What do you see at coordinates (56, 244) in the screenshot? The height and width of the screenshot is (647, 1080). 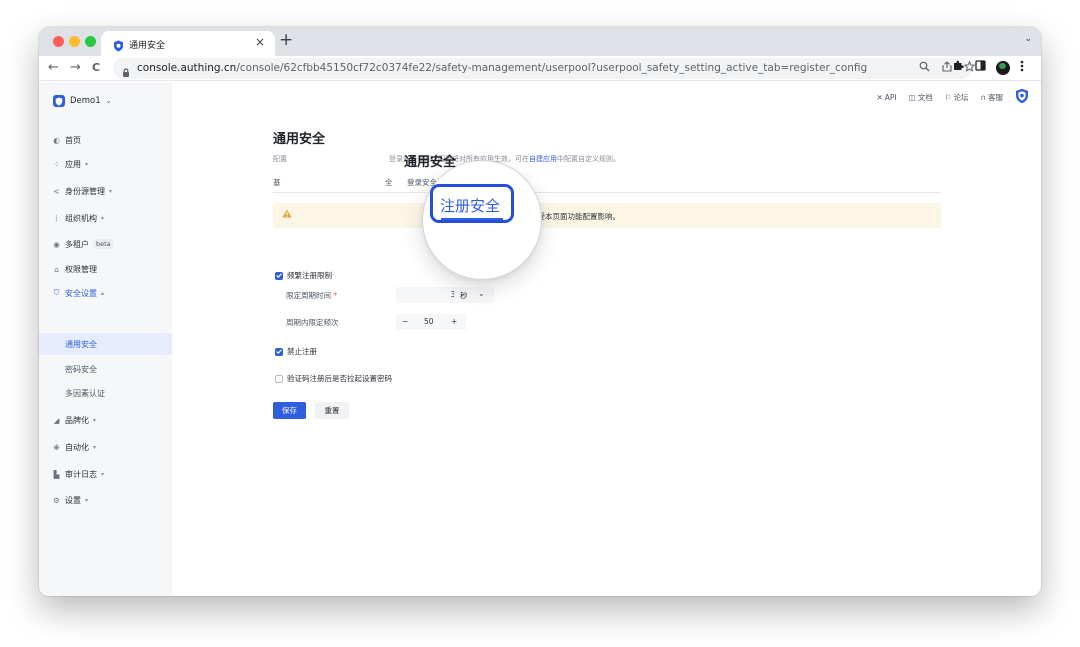 I see `multi-tenant-icon: ◉` at bounding box center [56, 244].